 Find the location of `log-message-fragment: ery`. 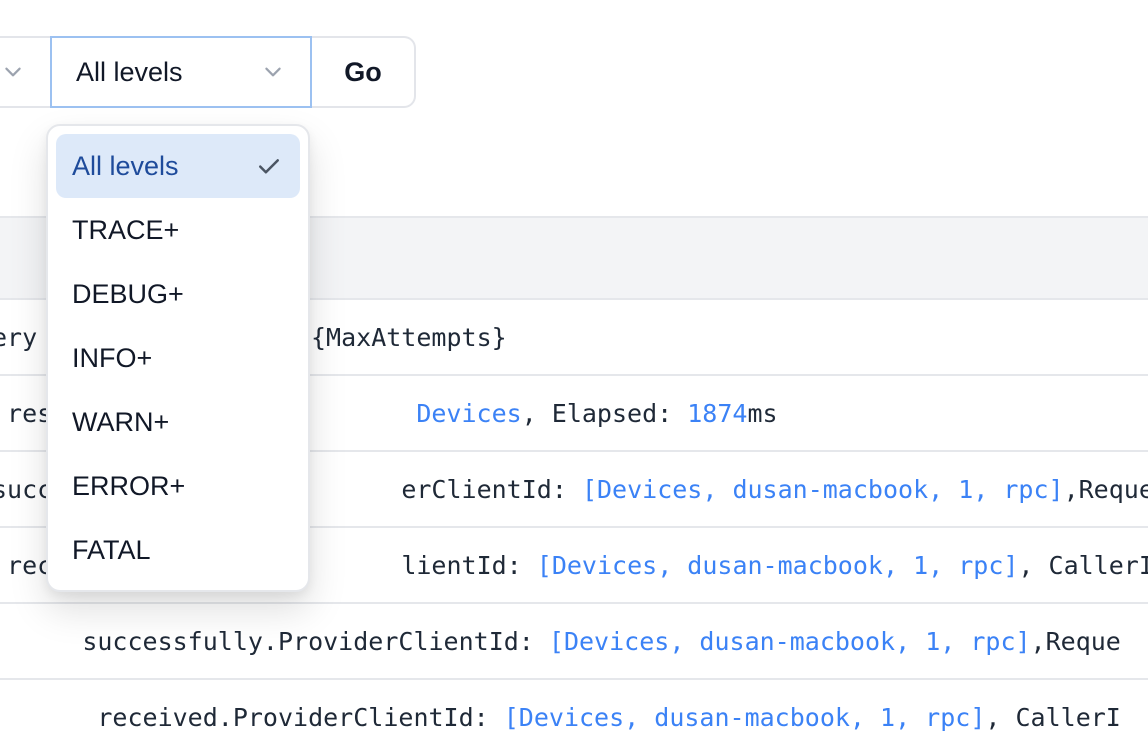

log-message-fragment: ery is located at coordinates (19, 337).